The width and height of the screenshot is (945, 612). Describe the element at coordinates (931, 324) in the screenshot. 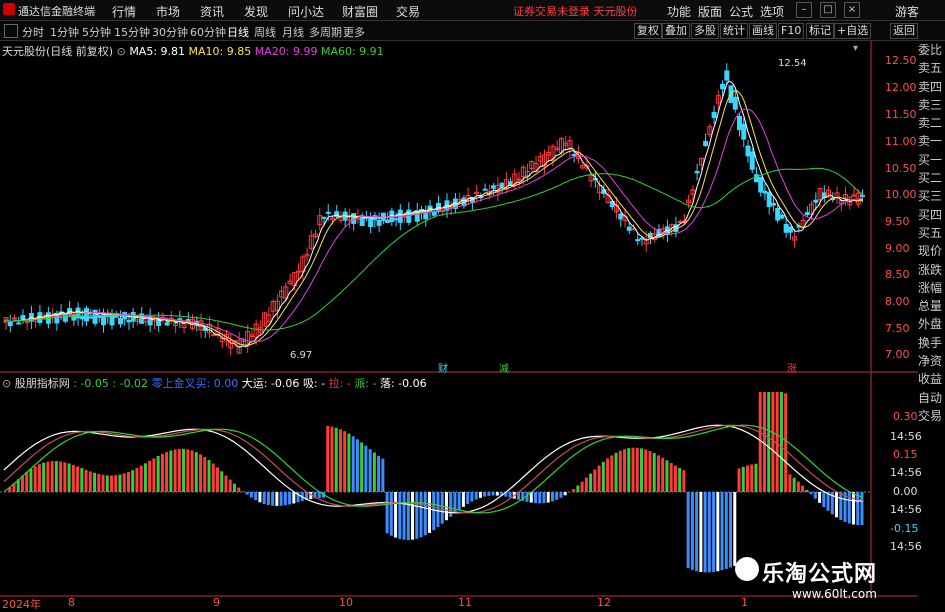

I see `side-item: 外盘` at that location.